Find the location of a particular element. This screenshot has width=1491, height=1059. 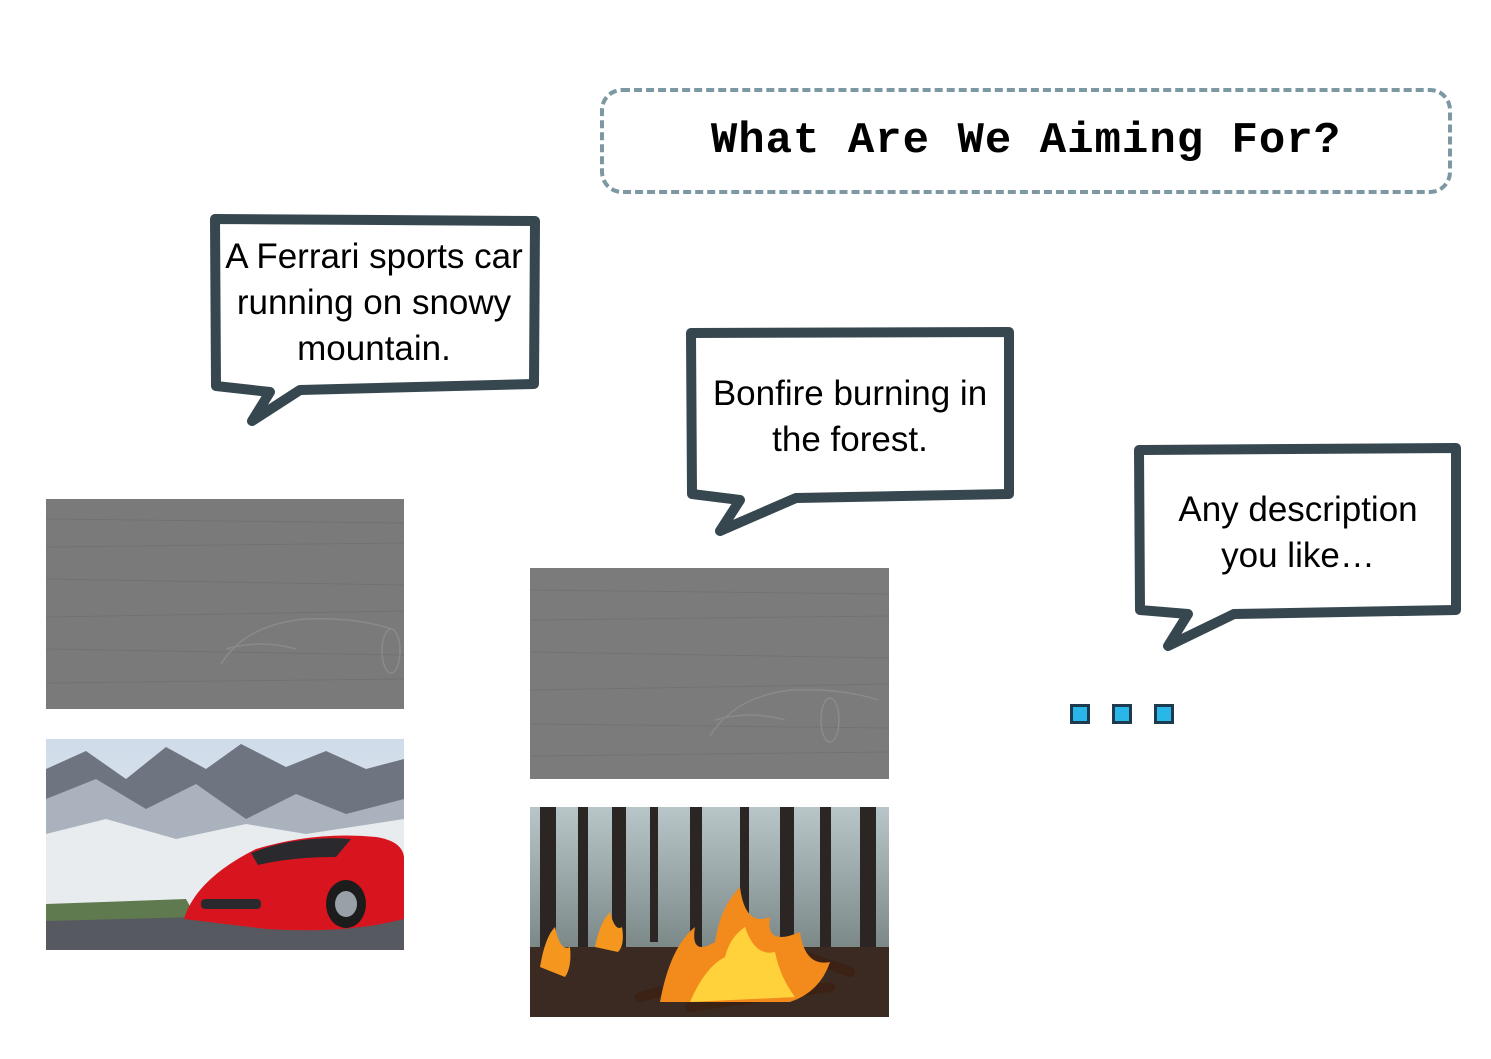

generated-image-ferrari-snowy-mountain is located at coordinates (225, 844).